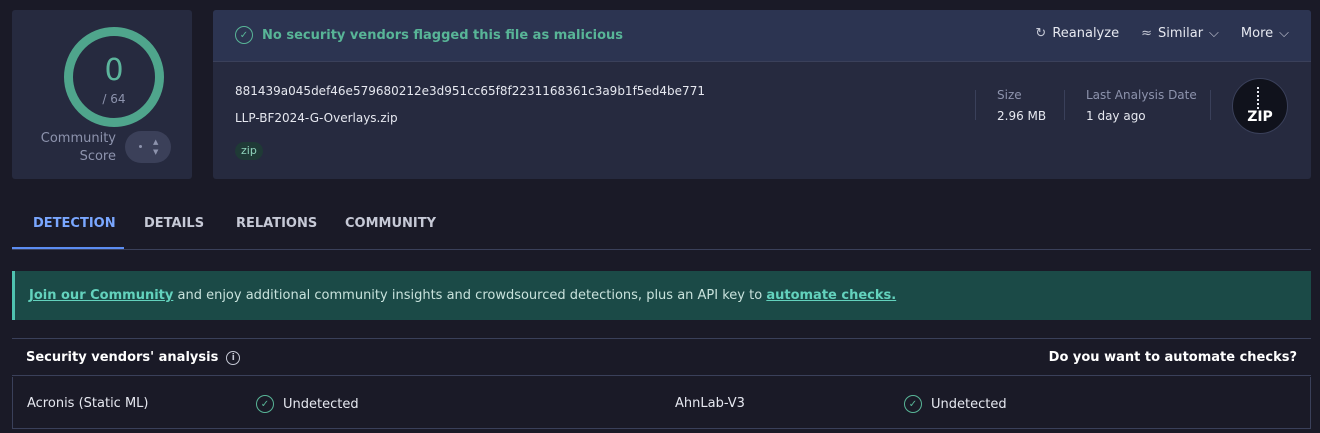 The width and height of the screenshot is (1320, 433). I want to click on tab-relations: RELATIONS, so click(276, 223).